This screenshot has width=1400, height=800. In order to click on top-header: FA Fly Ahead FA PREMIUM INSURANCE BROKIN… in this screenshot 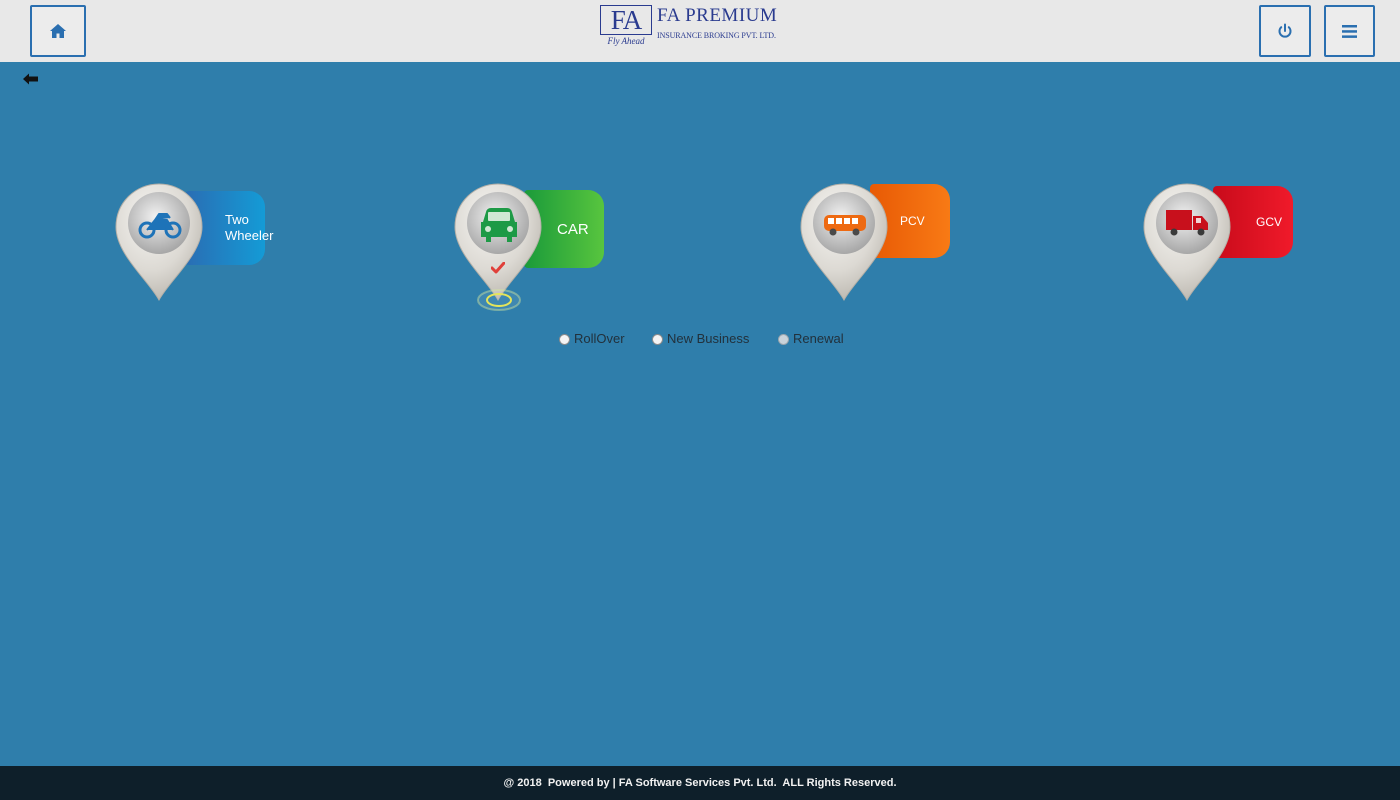, I will do `click(700, 31)`.